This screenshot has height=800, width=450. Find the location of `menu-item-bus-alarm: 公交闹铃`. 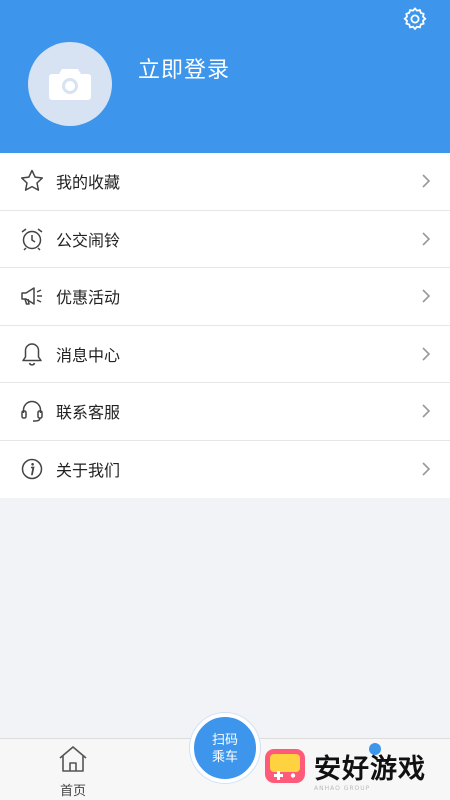

menu-item-bus-alarm: 公交闹铃 is located at coordinates (225, 239).